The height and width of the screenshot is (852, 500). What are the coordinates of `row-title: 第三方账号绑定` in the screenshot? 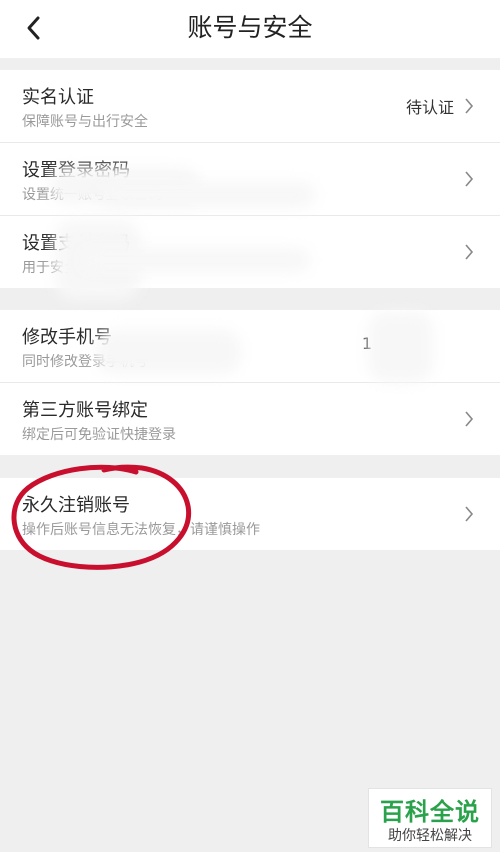 It's located at (85, 410).